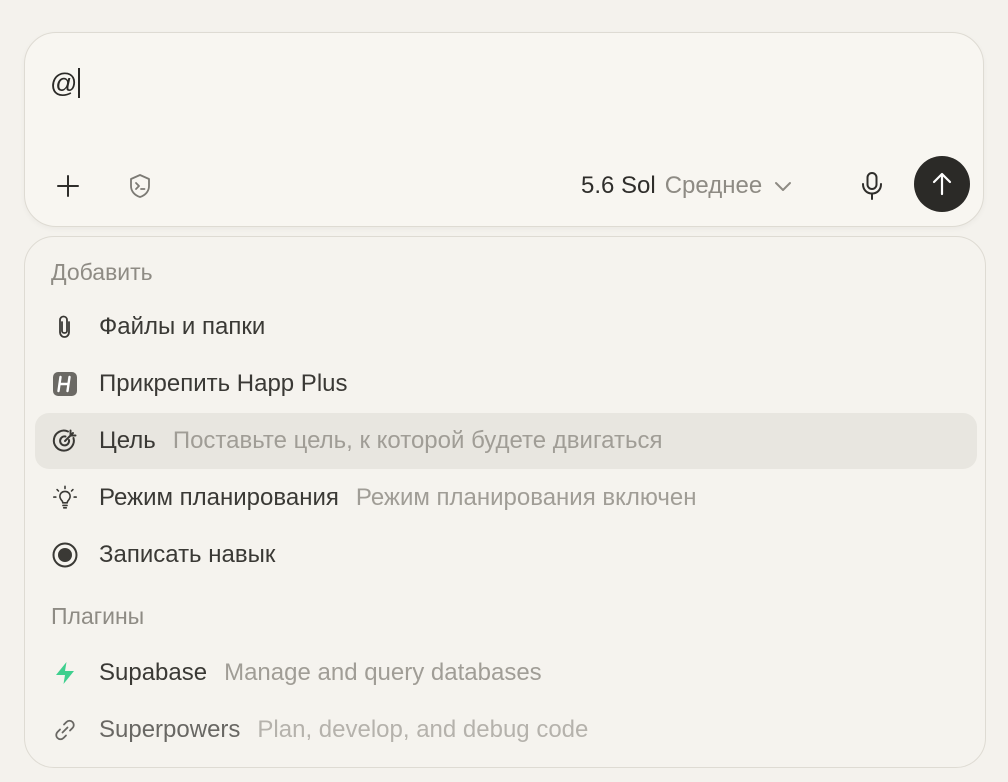  I want to click on menu-item-supabase-text: Supabase Manage and query databases, so click(320, 673).